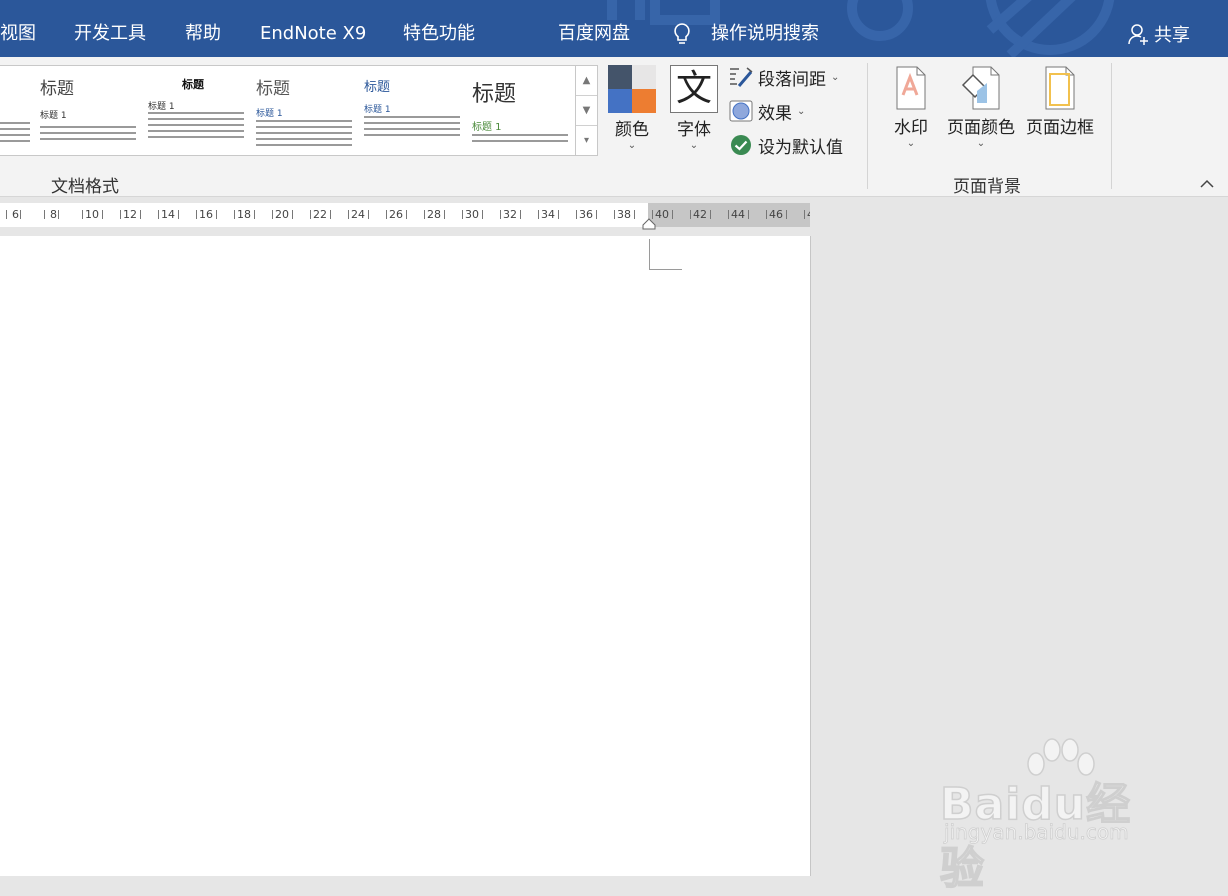  What do you see at coordinates (775, 113) in the screenshot?
I see `effects-label: 效果` at bounding box center [775, 113].